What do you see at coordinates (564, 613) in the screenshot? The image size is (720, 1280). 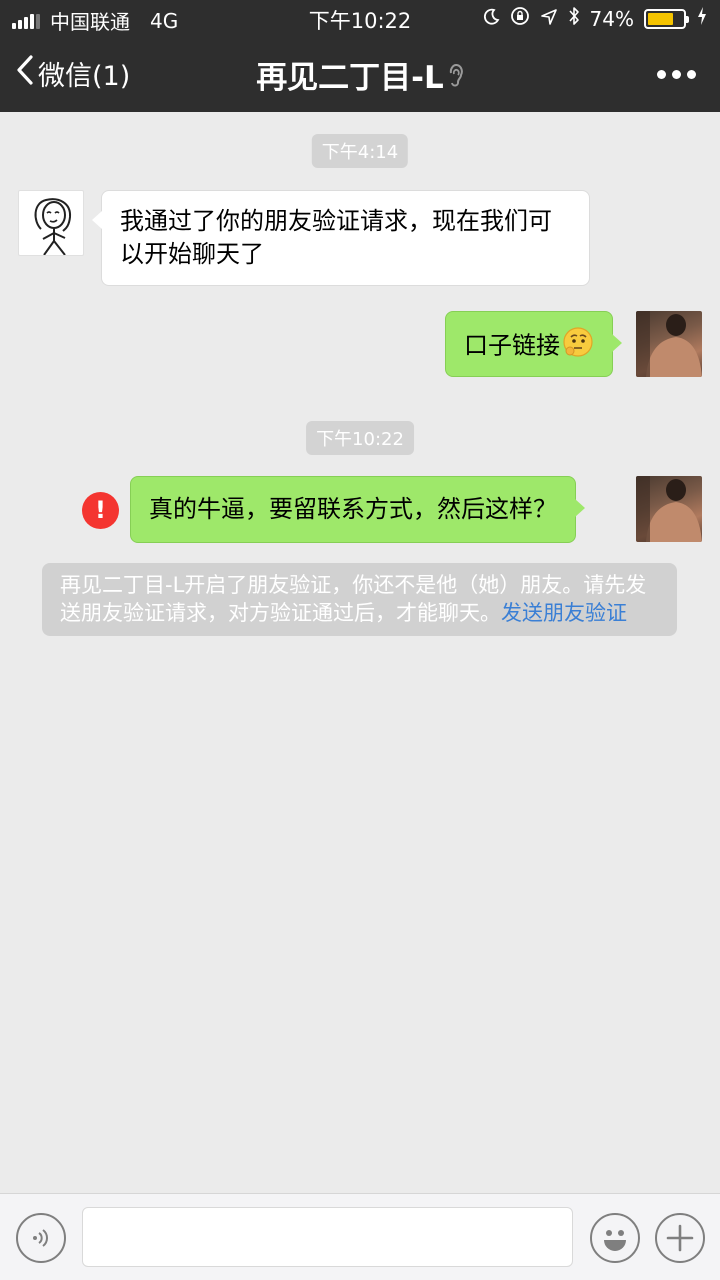 I see `send-verification-link: 发送朋友验证` at bounding box center [564, 613].